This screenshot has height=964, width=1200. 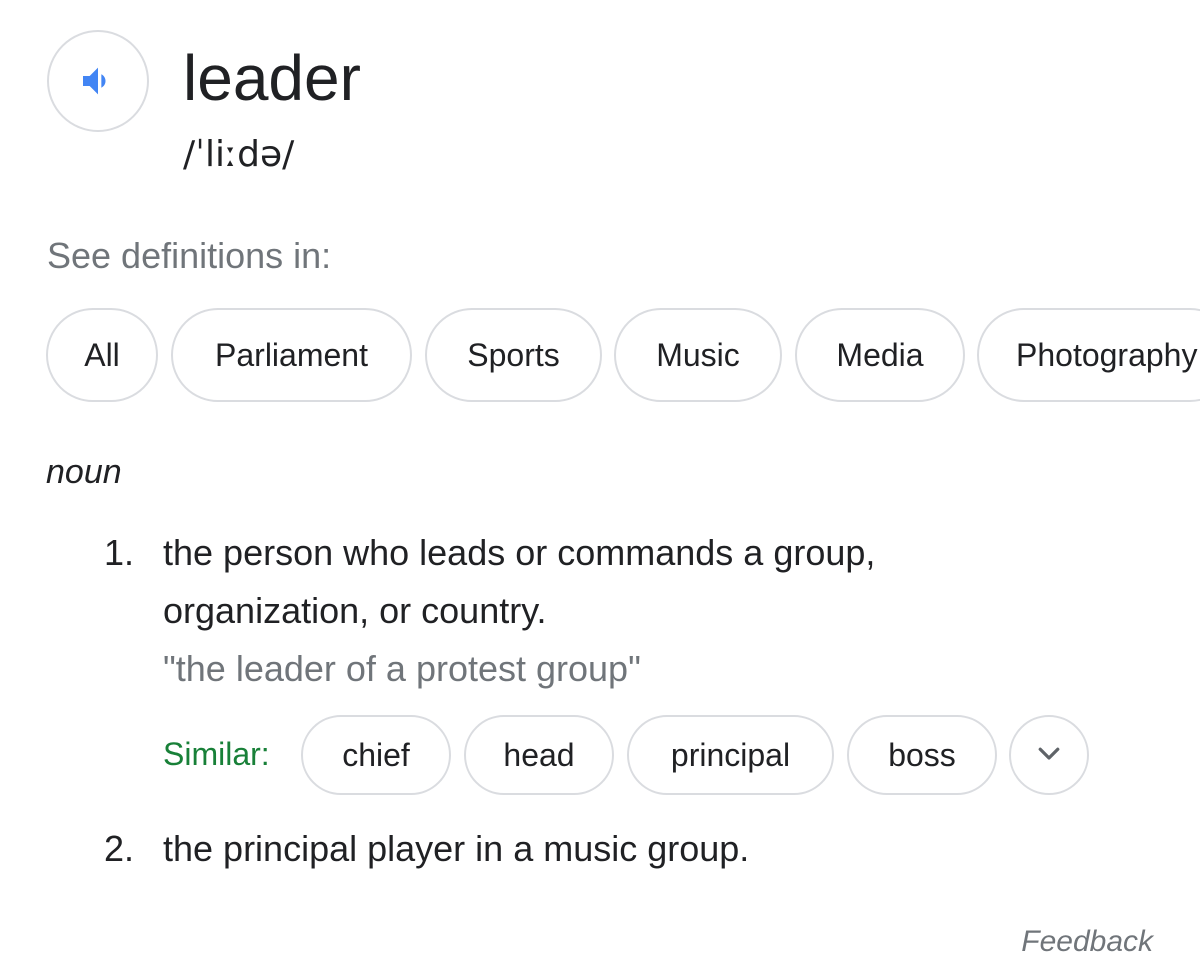 I want to click on synonym-chip-principal: principal, so click(x=730, y=755).